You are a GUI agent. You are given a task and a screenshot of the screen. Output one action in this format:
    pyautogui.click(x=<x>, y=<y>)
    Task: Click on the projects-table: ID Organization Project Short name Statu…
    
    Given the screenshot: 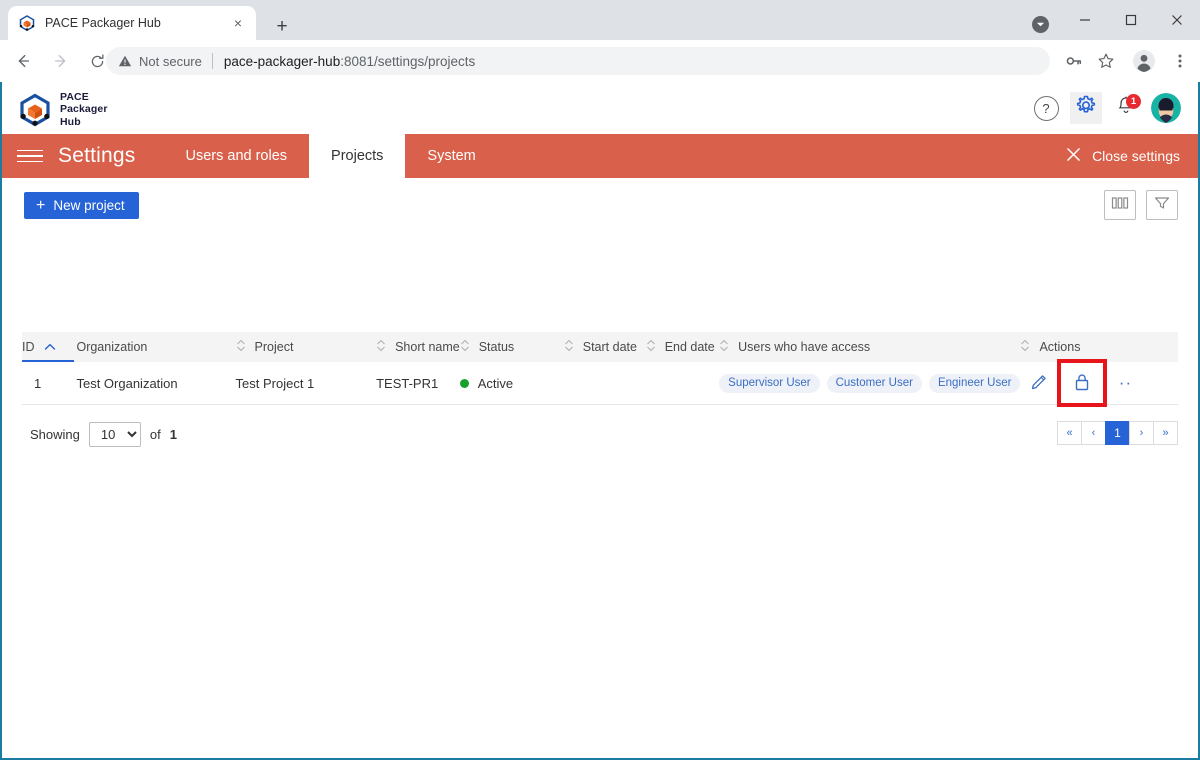 What is the action you would take?
    pyautogui.click(x=600, y=369)
    